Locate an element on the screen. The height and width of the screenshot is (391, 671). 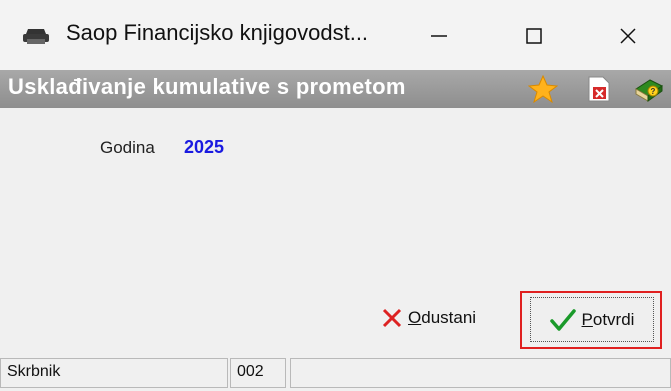
star-icon is located at coordinates (543, 89).